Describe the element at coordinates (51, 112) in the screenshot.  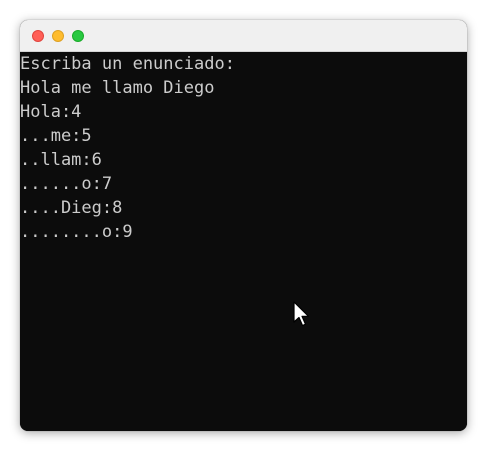
I see `terminal-line: Hola:4` at that location.